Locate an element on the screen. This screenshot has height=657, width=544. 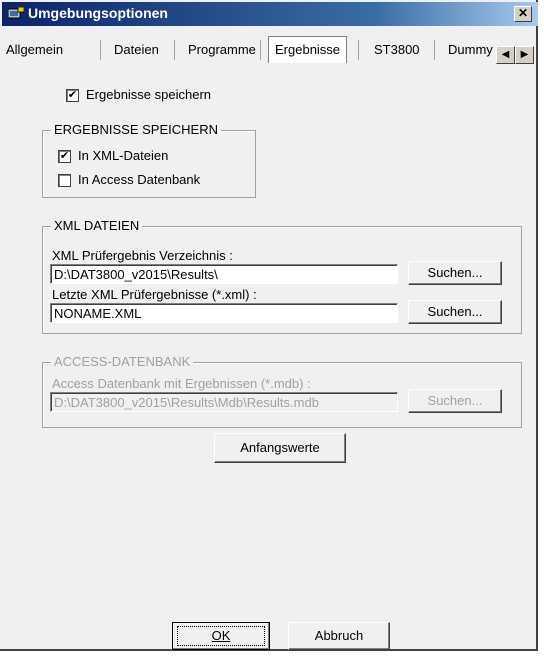
access-db-path-input: D:\DAT3800_v2015\Results\Mdb\Results.mdb is located at coordinates (224, 402).